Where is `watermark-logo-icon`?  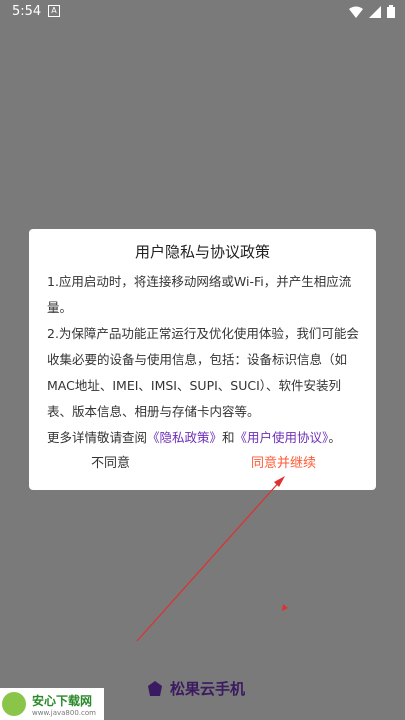 watermark-logo-icon is located at coordinates (14, 704).